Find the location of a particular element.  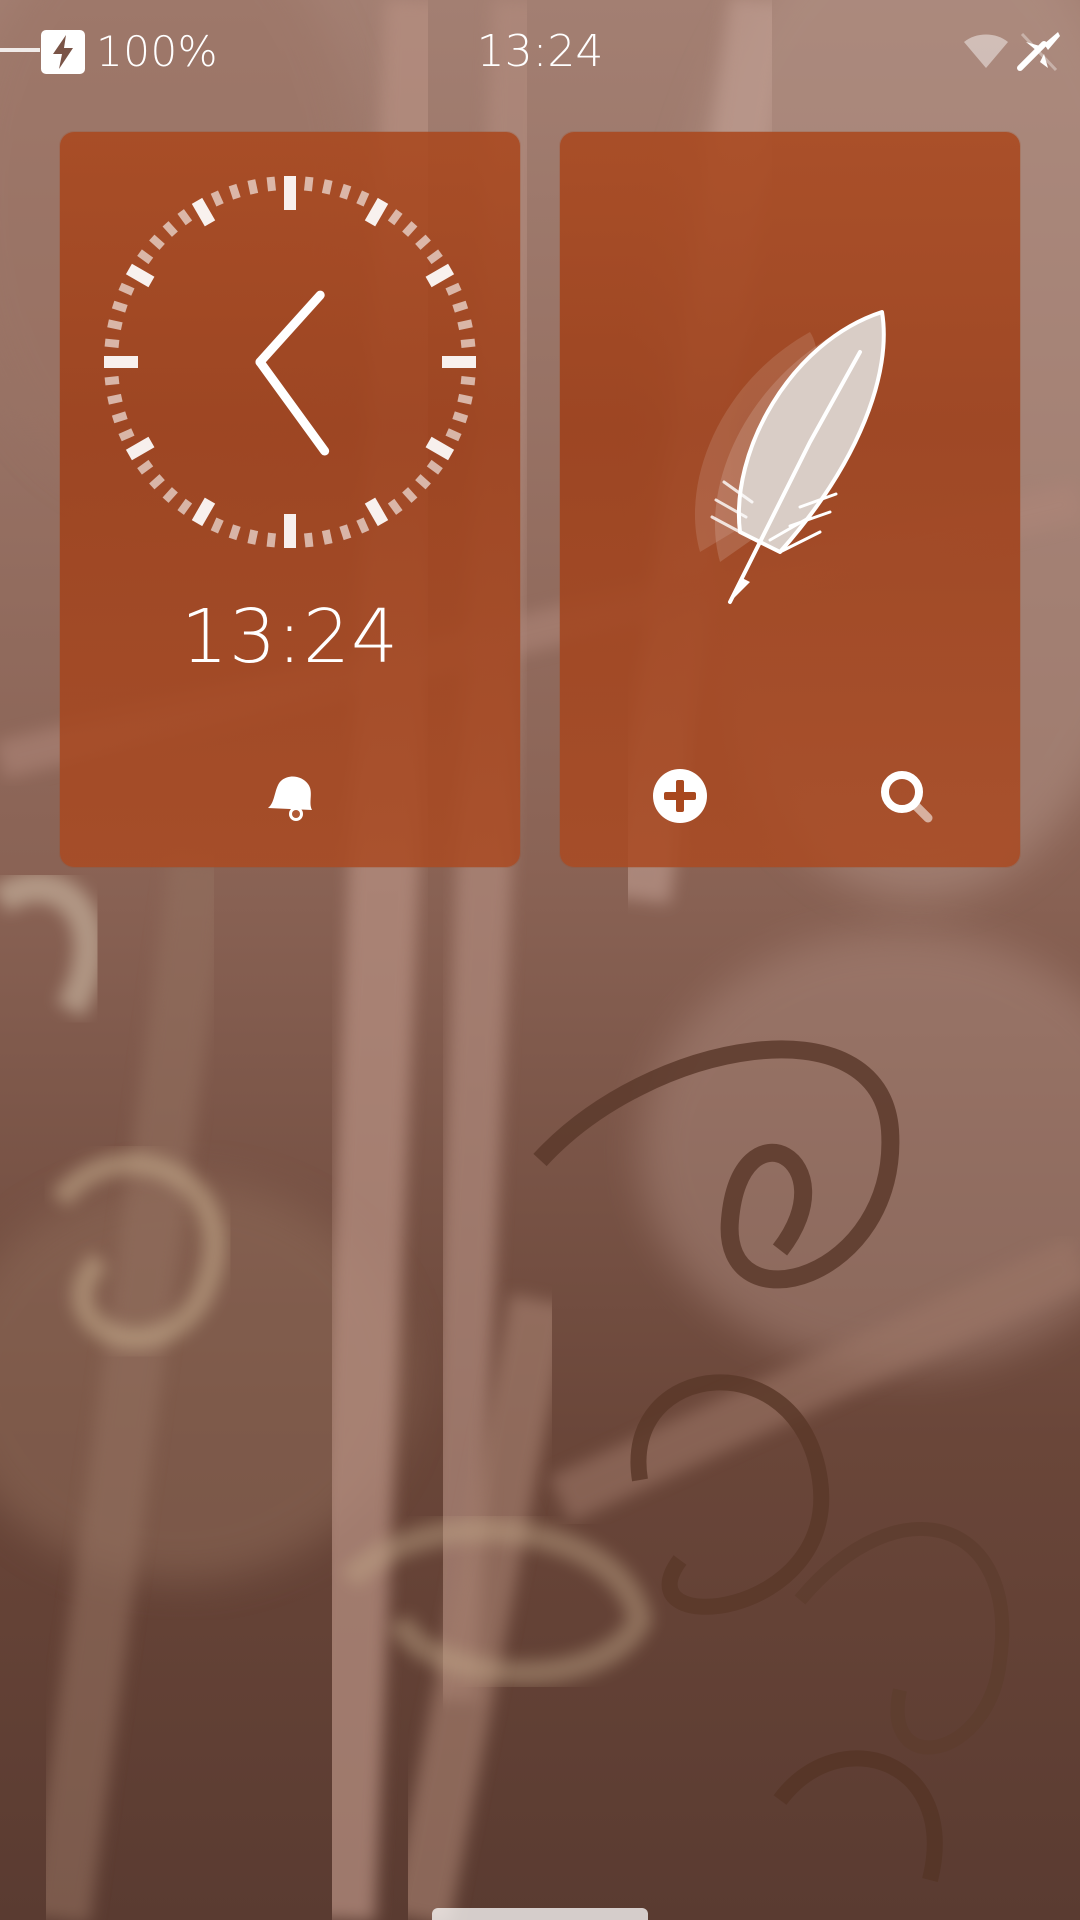

analog-clock-face is located at coordinates (290, 362).